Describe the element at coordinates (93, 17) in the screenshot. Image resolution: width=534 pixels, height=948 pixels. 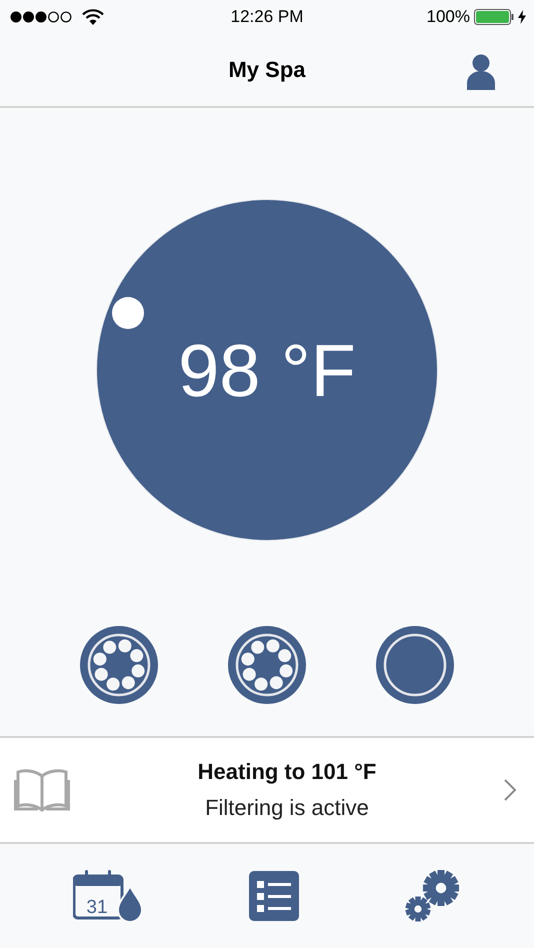
I see `wifi-icon` at that location.